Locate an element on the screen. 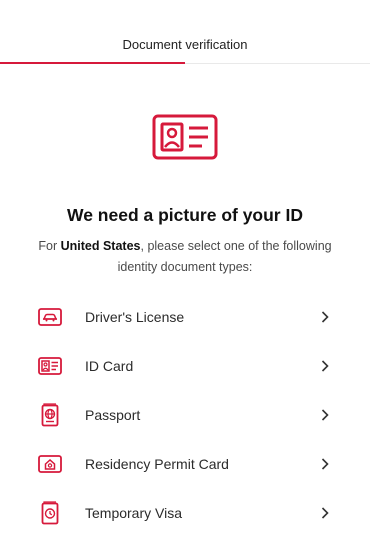 The width and height of the screenshot is (370, 560). house-card-icon is located at coordinates (50, 464).